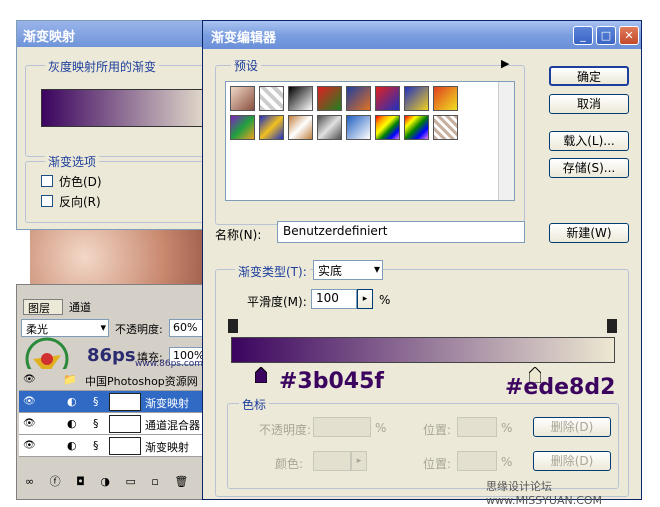 This screenshot has height=507, width=660. Describe the element at coordinates (116, 34) in the screenshot. I see `gradient-map-title: 渐变映射` at that location.